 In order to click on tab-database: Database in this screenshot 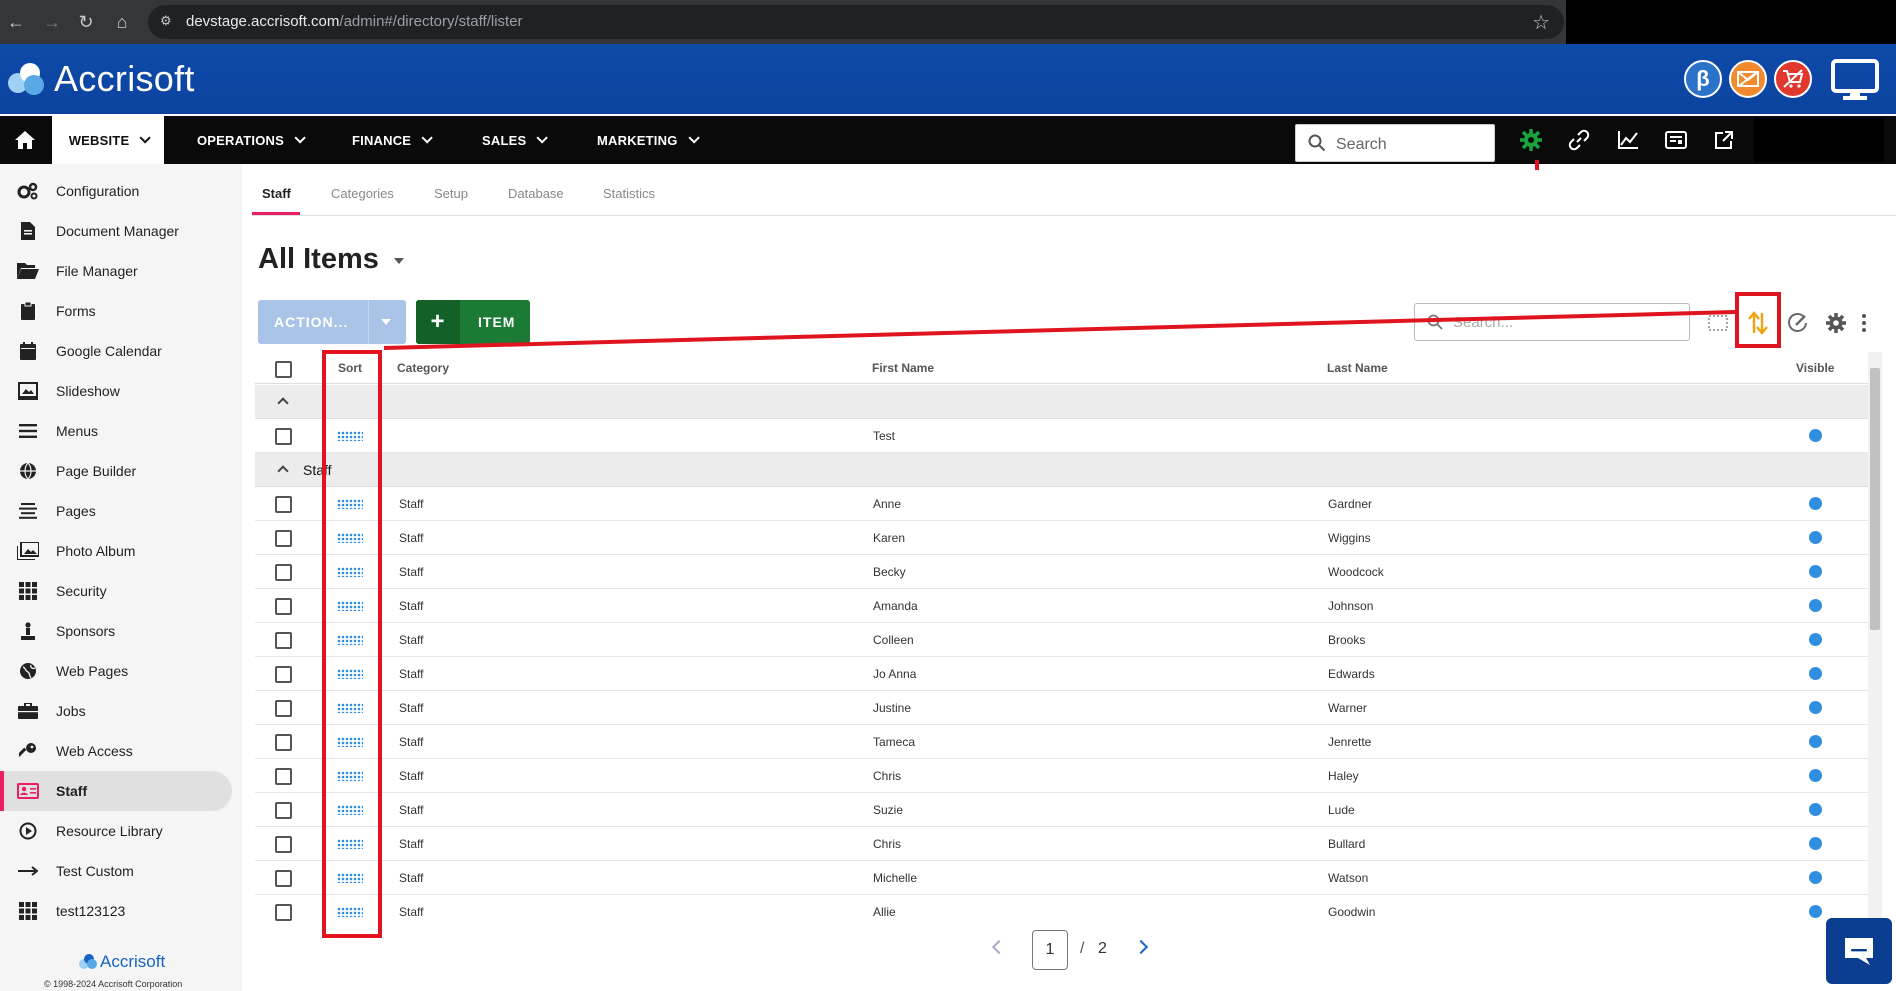, I will do `click(536, 193)`.